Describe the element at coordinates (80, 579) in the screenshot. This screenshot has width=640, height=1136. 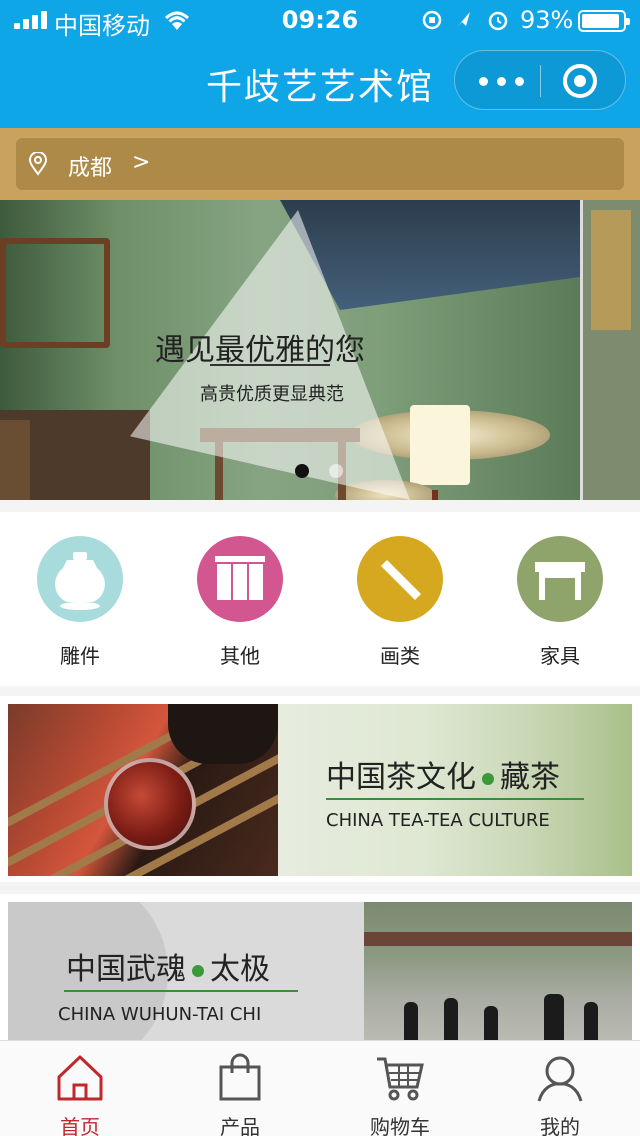
I see `vase-icon` at that location.